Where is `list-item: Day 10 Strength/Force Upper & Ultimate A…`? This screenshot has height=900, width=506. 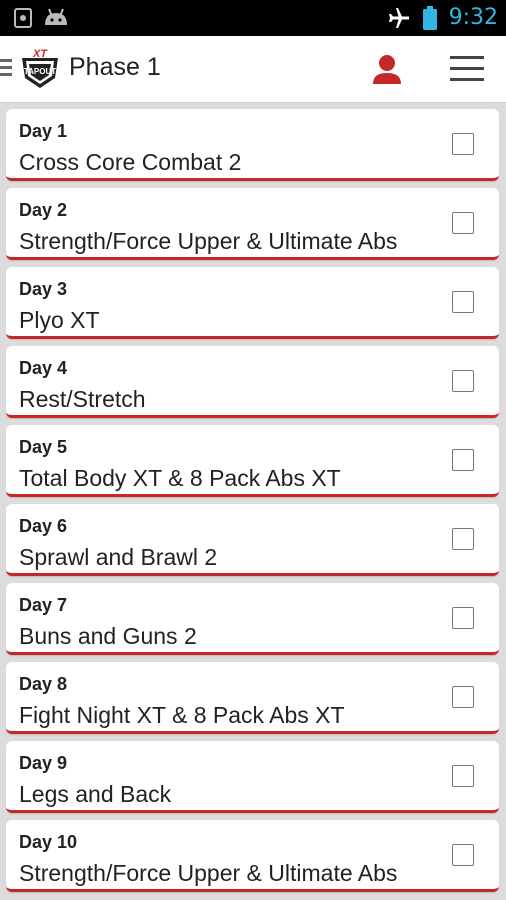 list-item: Day 10 Strength/Force Upper & Ultimate A… is located at coordinates (252, 856).